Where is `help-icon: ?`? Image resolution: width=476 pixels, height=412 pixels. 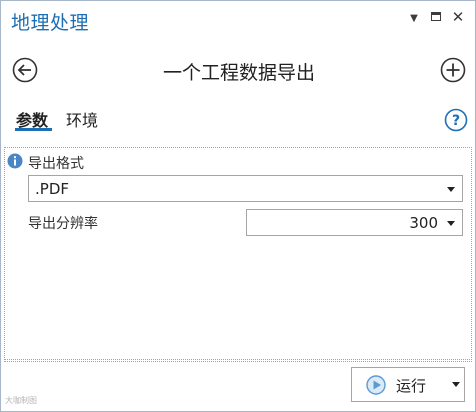
help-icon: ? is located at coordinates (456, 120).